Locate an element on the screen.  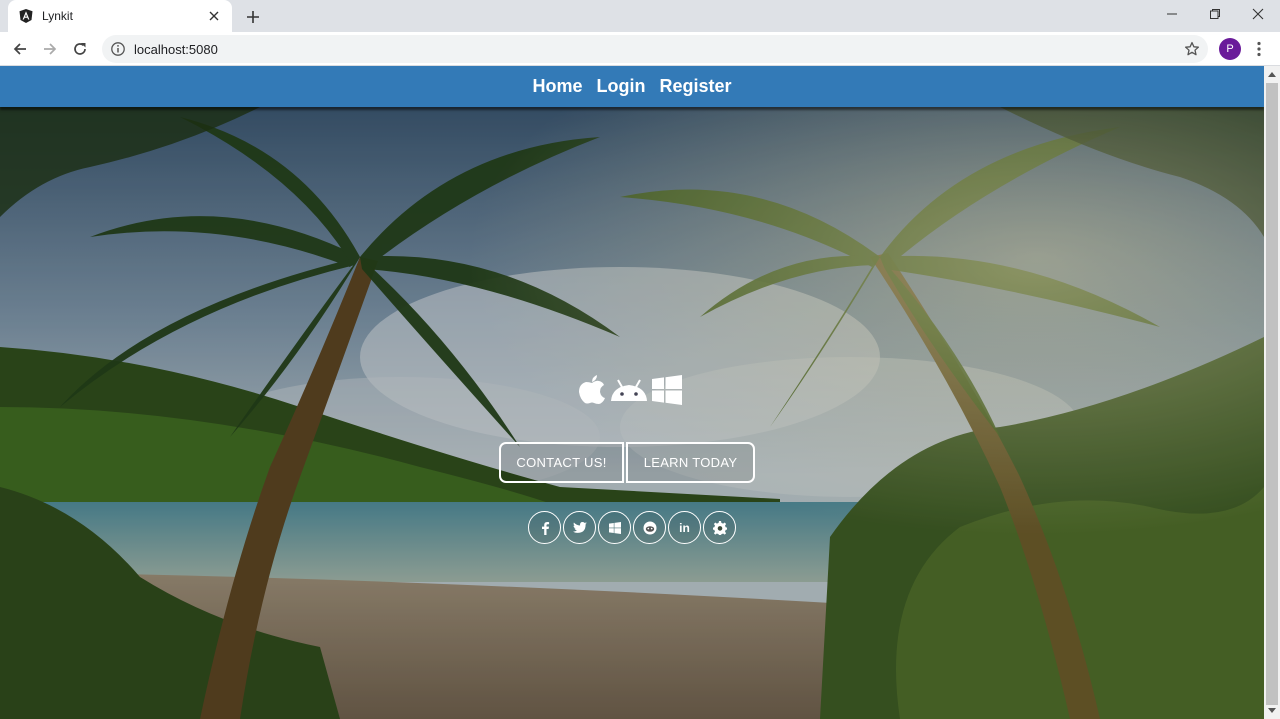
bookmark-star-icon is located at coordinates (1192, 49).